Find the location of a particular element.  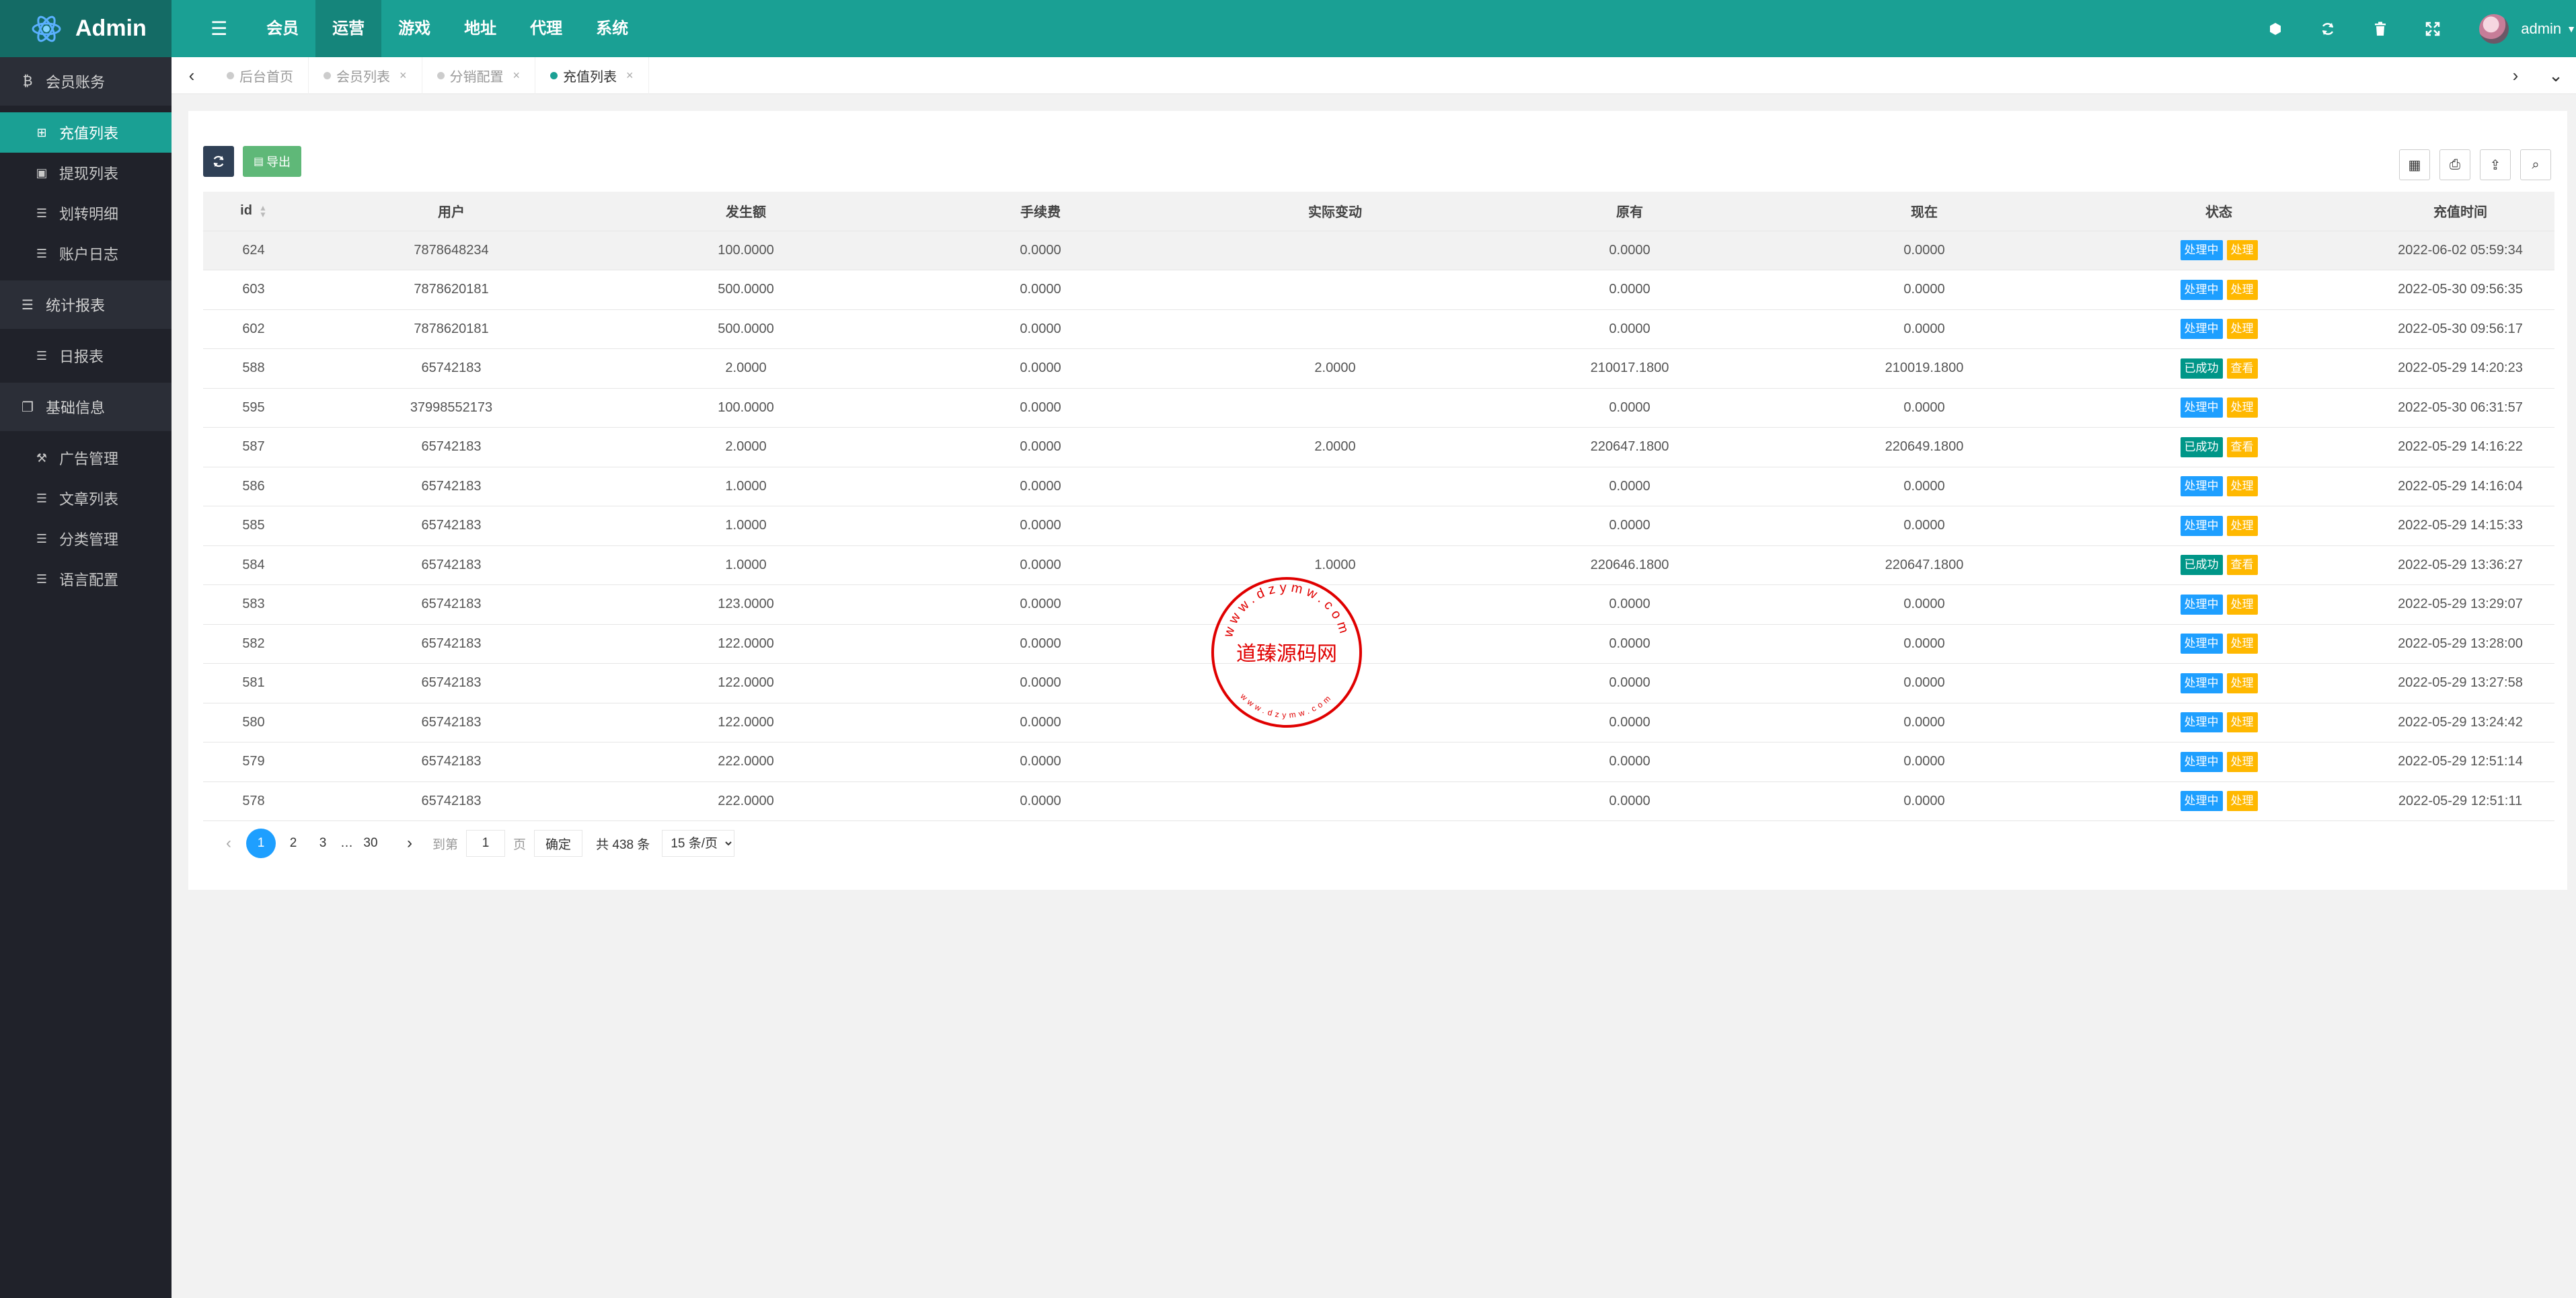

page-1: 1 is located at coordinates (261, 843).